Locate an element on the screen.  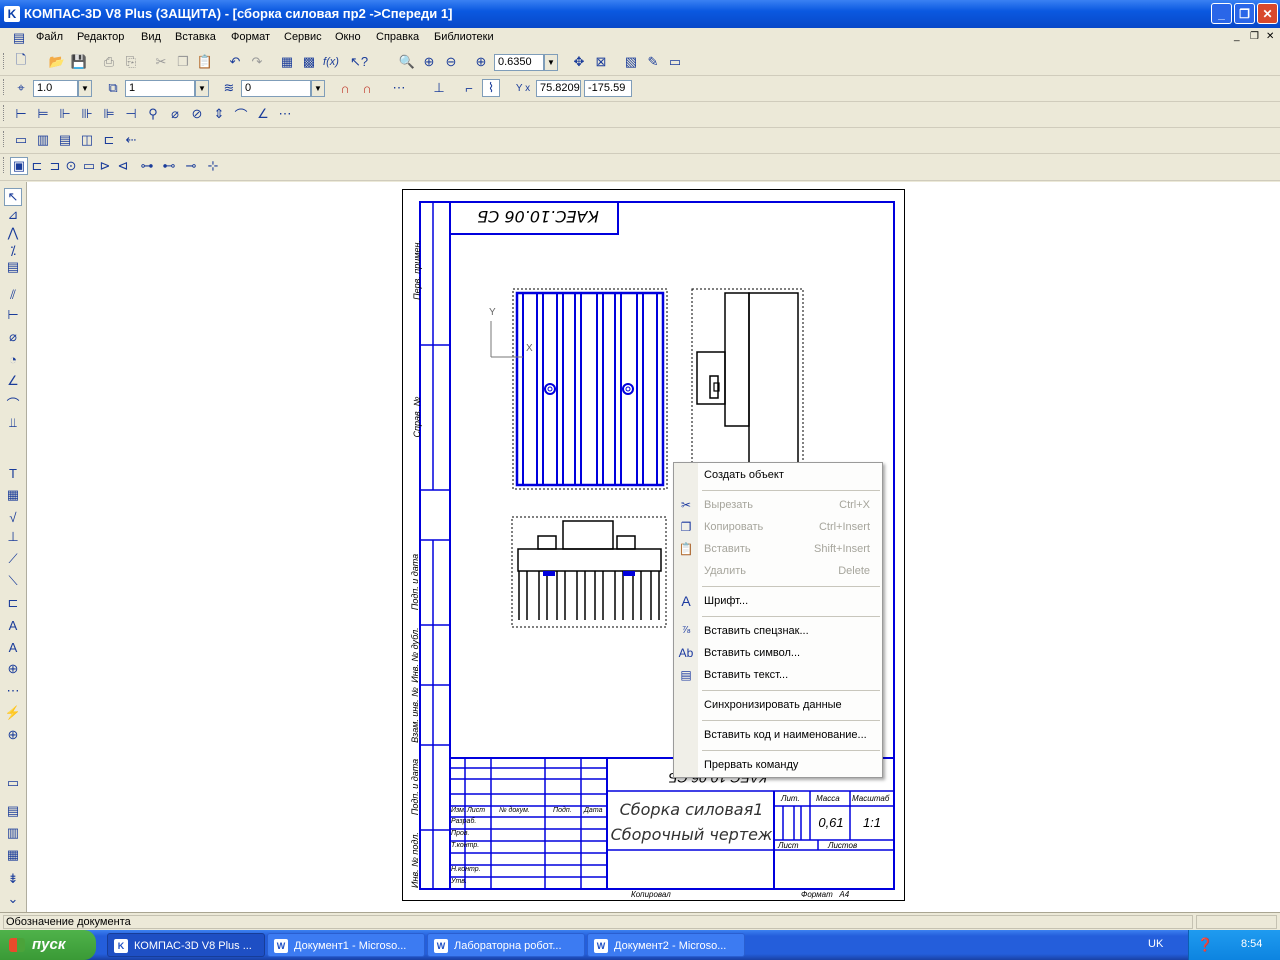
diameter-dimension-icon: ⌀ is located at coordinates (13, 337).